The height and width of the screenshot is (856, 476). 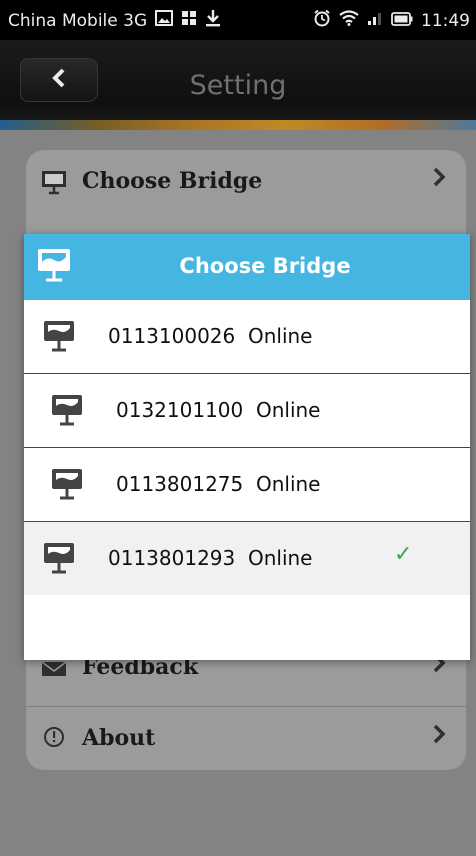 I want to click on bridge-option-1: 0113100026 Online, so click(x=247, y=337).